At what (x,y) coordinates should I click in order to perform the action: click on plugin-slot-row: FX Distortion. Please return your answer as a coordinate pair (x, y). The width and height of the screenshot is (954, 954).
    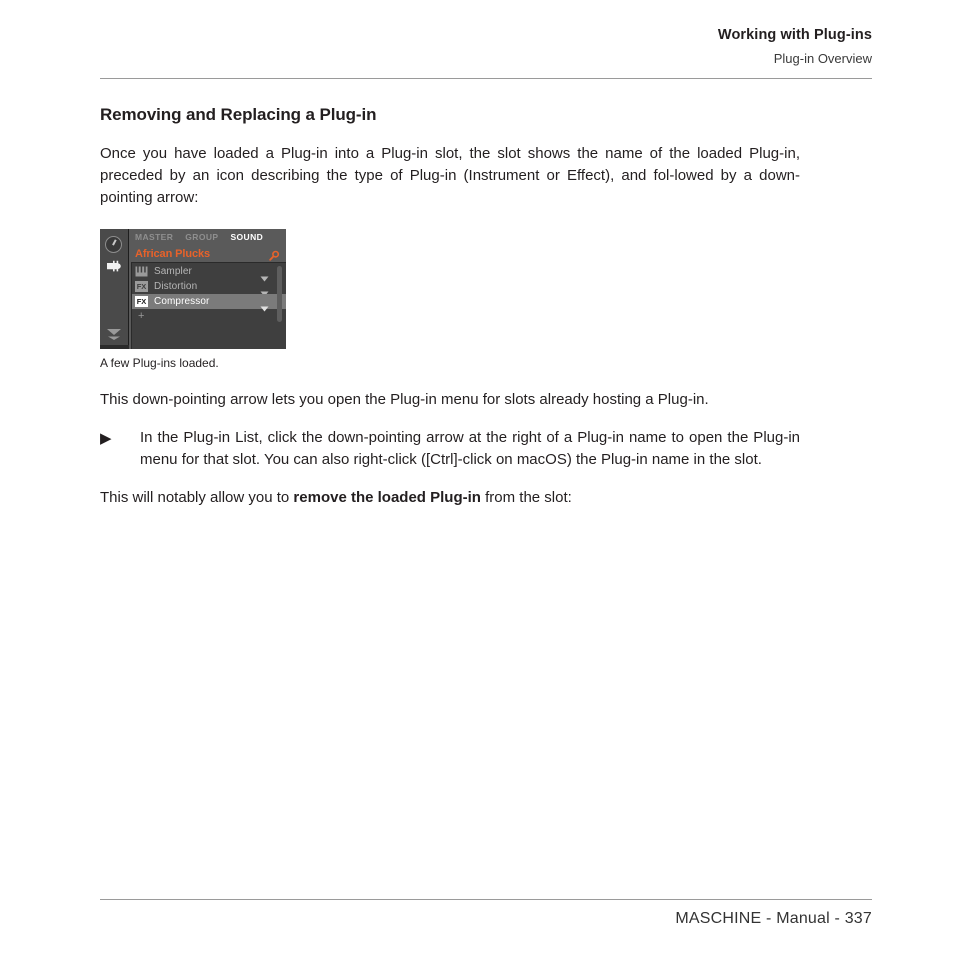
    Looking at the image, I should click on (209, 288).